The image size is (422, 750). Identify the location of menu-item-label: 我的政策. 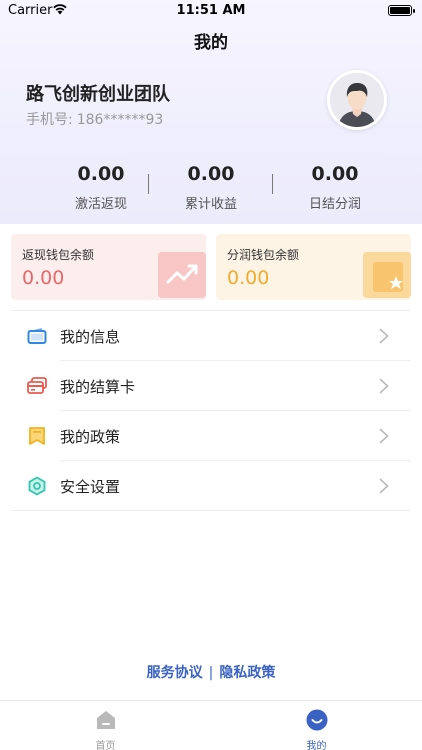
(90, 437).